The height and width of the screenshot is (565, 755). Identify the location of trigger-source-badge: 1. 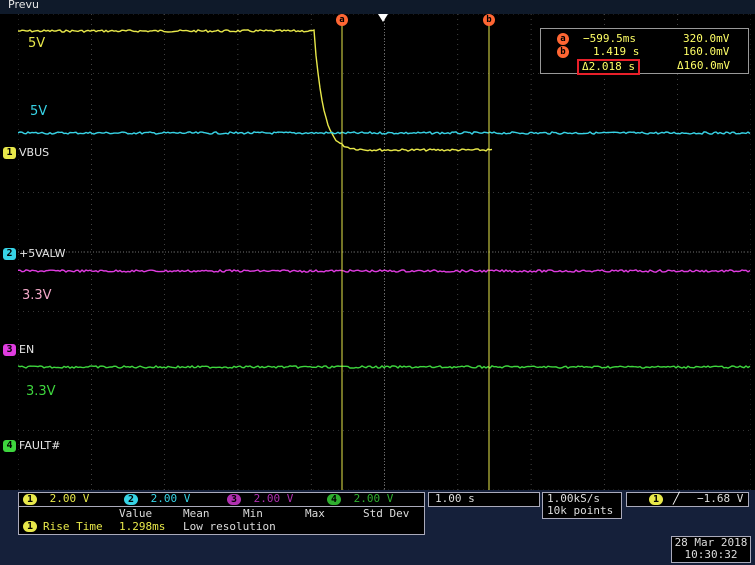
(656, 499).